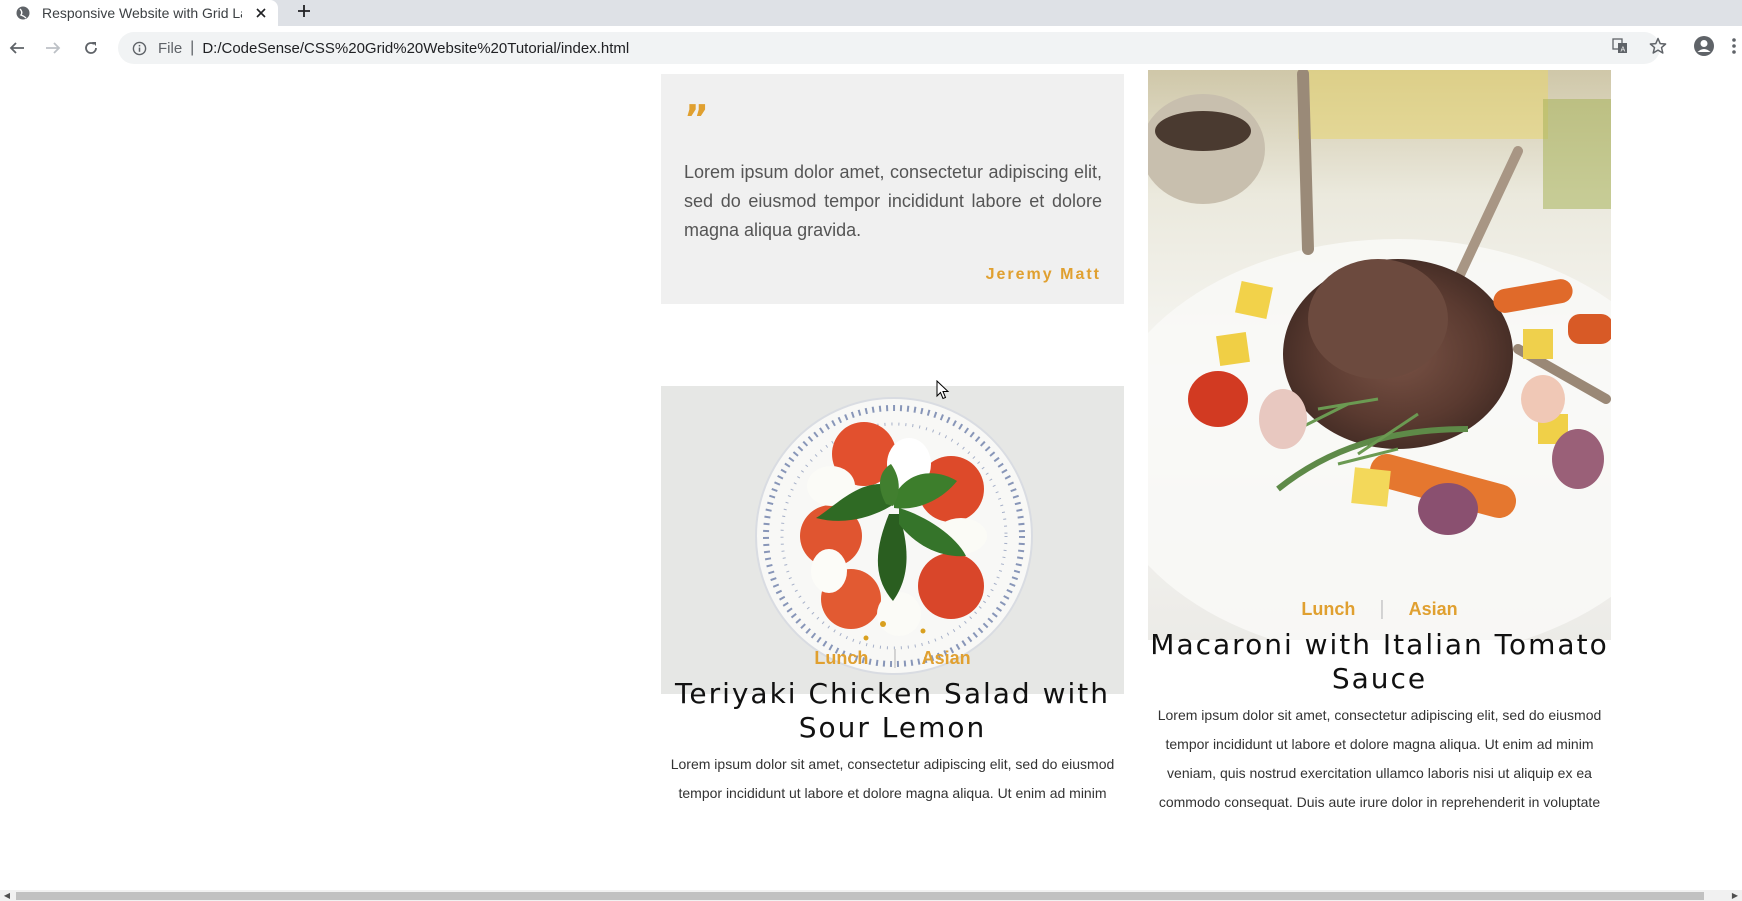 This screenshot has height=901, width=1742. I want to click on quote-mark: ”, so click(696, 119).